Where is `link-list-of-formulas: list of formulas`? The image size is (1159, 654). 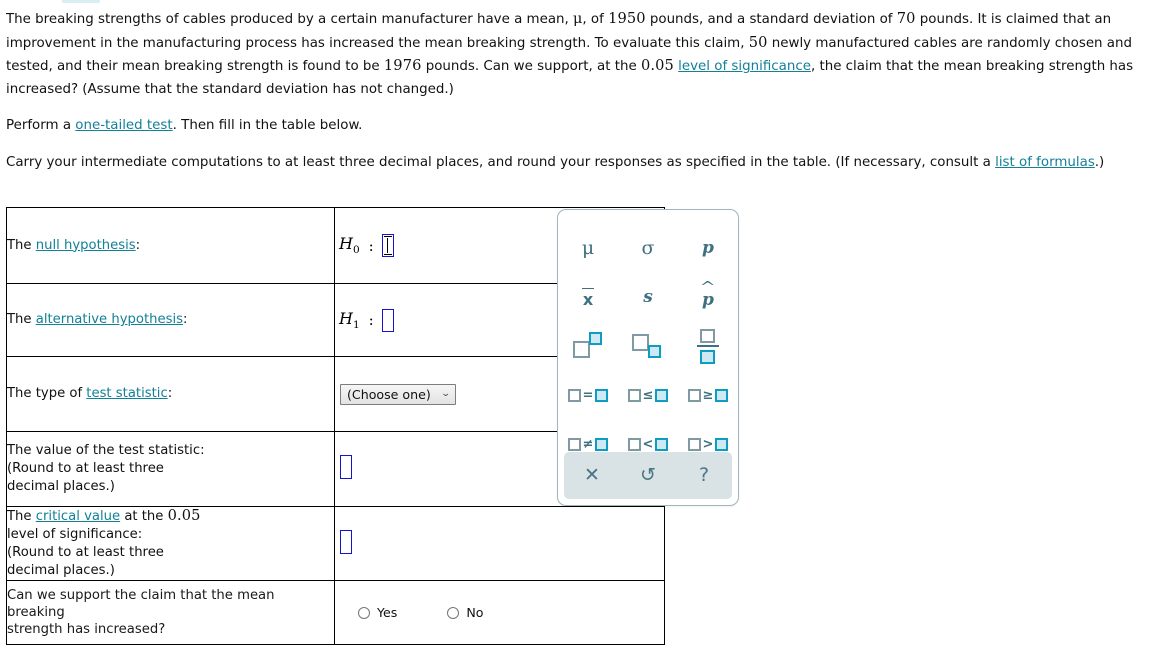
link-list-of-formulas: list of formulas is located at coordinates (1045, 162).